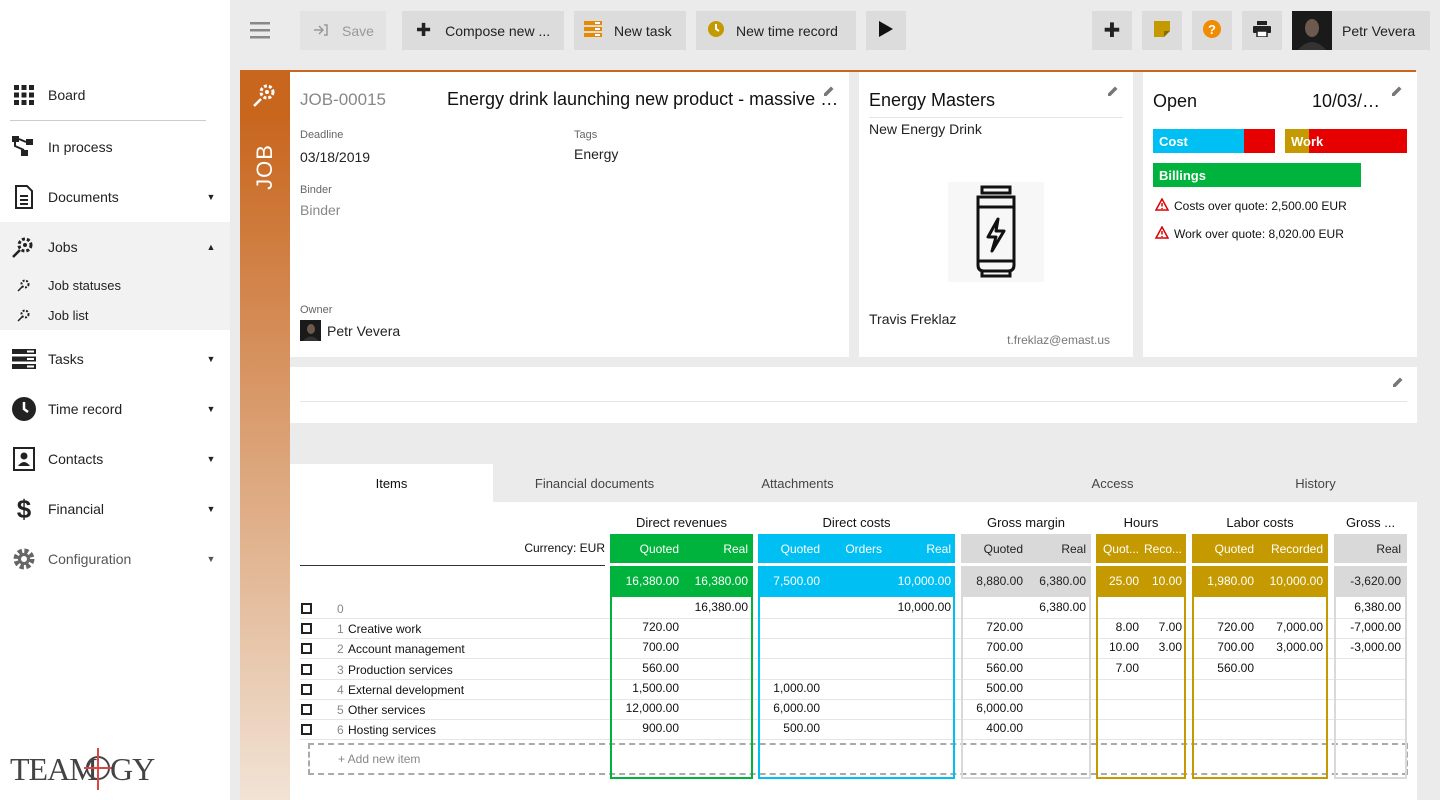  I want to click on sidebar-item-configuration: Configuration ▼, so click(115, 559).